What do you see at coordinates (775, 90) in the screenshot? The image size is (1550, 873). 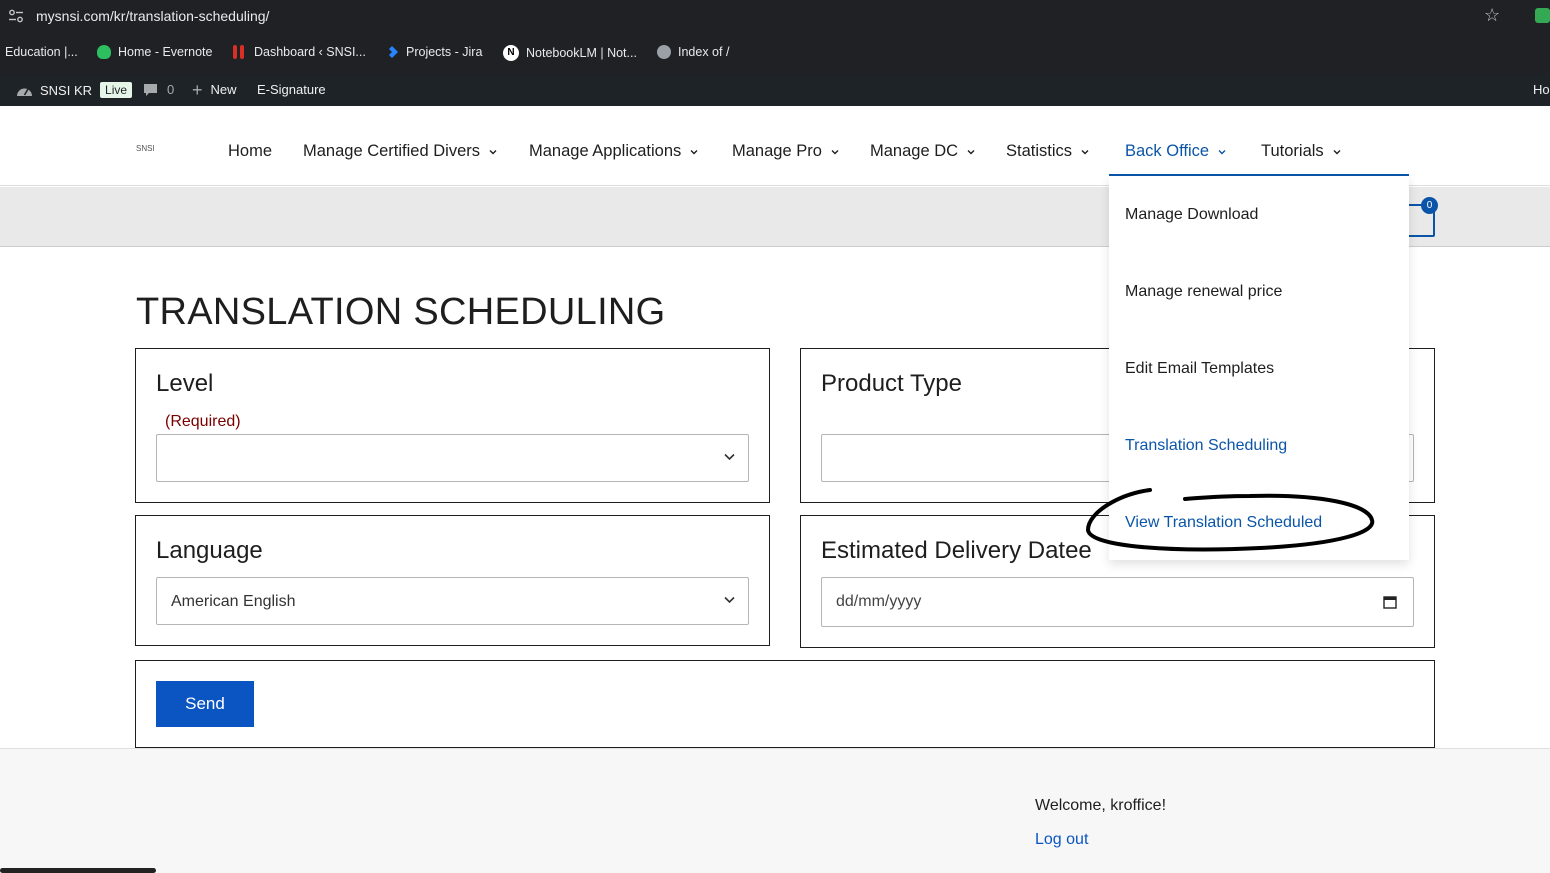 I see `admin-bar: SNSI KR Live 0 + New E-Signature Ho` at bounding box center [775, 90].